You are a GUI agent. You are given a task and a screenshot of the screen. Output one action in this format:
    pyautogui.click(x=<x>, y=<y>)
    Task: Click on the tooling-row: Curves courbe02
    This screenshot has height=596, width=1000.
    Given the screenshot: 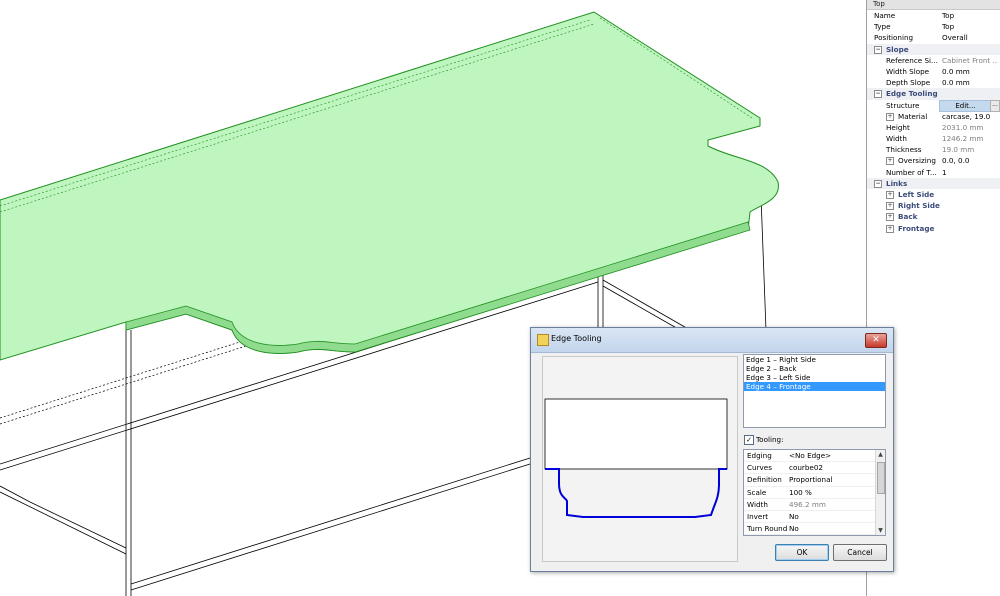 What is the action you would take?
    pyautogui.click(x=814, y=468)
    